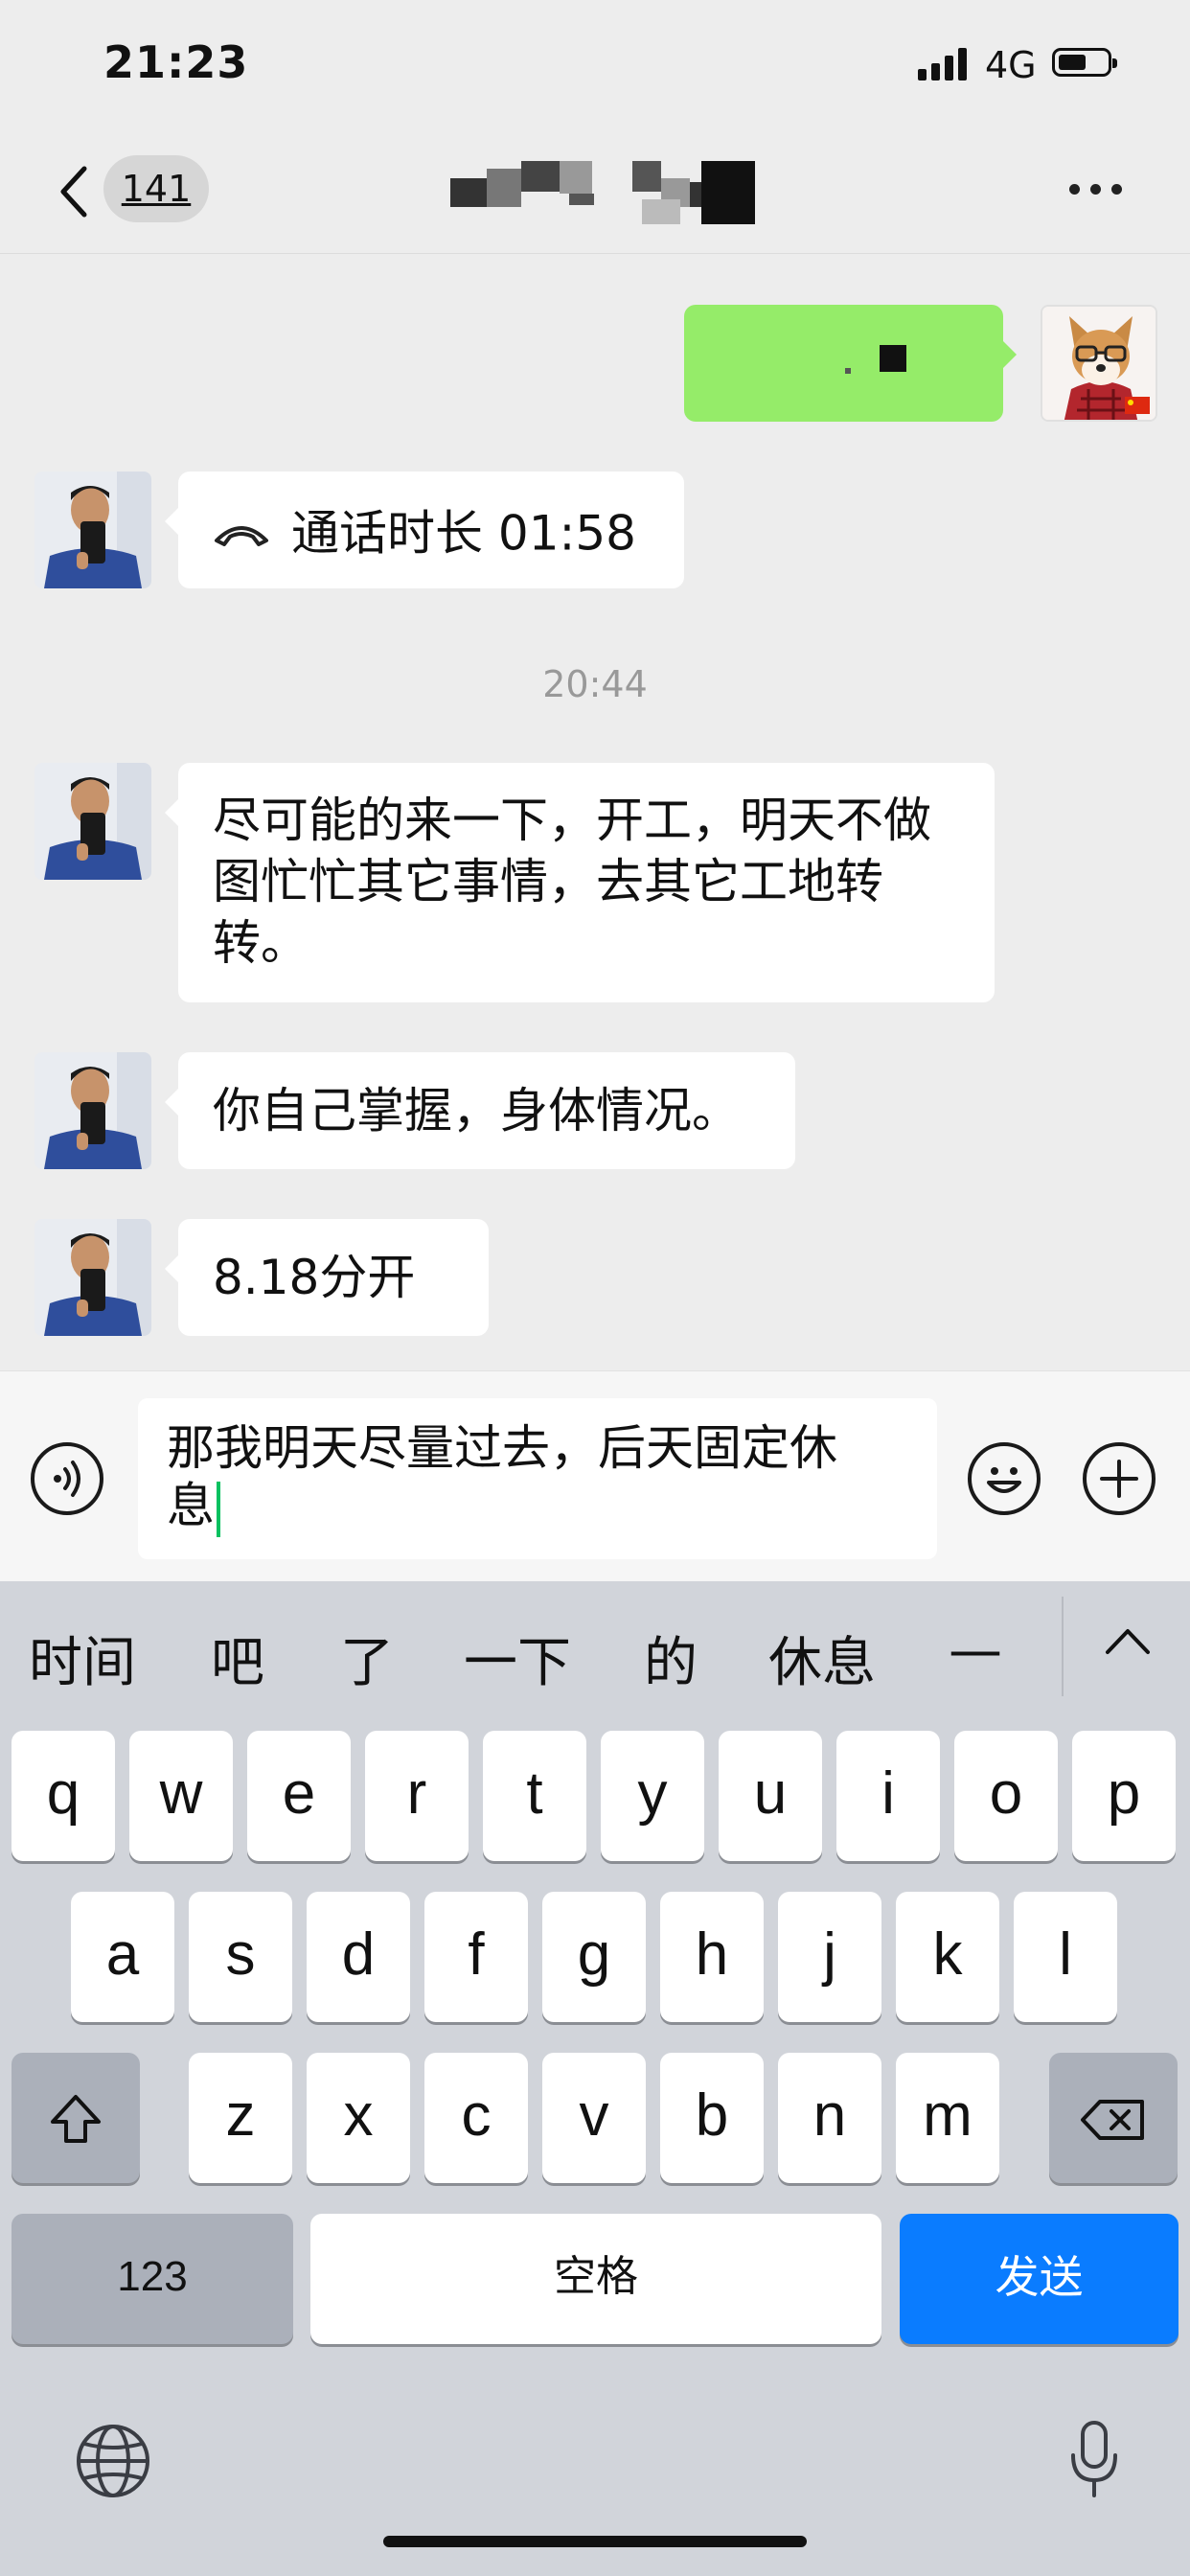  Describe the element at coordinates (1005, 1479) in the screenshot. I see `emoji-icon` at that location.